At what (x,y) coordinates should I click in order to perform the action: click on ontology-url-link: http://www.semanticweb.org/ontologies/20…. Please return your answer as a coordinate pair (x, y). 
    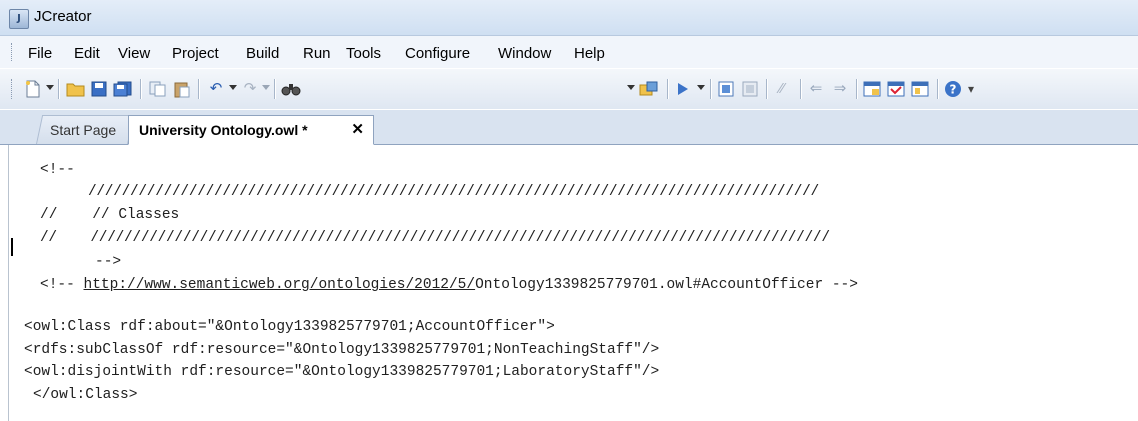
    Looking at the image, I should click on (280, 285).